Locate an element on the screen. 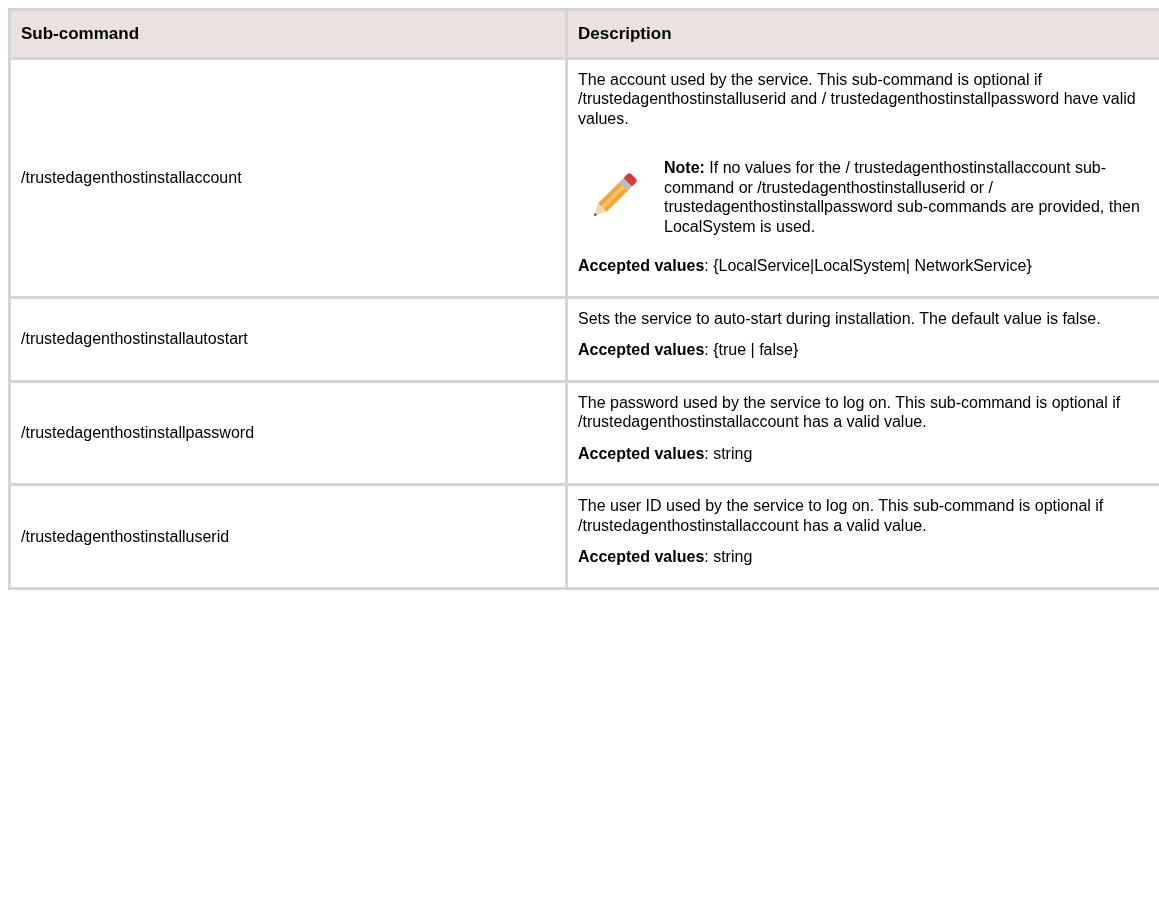 This screenshot has width=1159, height=918. note-text: Note: If no values for the / trustedagenthostinstallaccount sub-command or /trustedagenthostinstalluserid or / trustedagenthostinstallpassword sub-commands are provided, then LocalSystem is used. is located at coordinates (902, 197).